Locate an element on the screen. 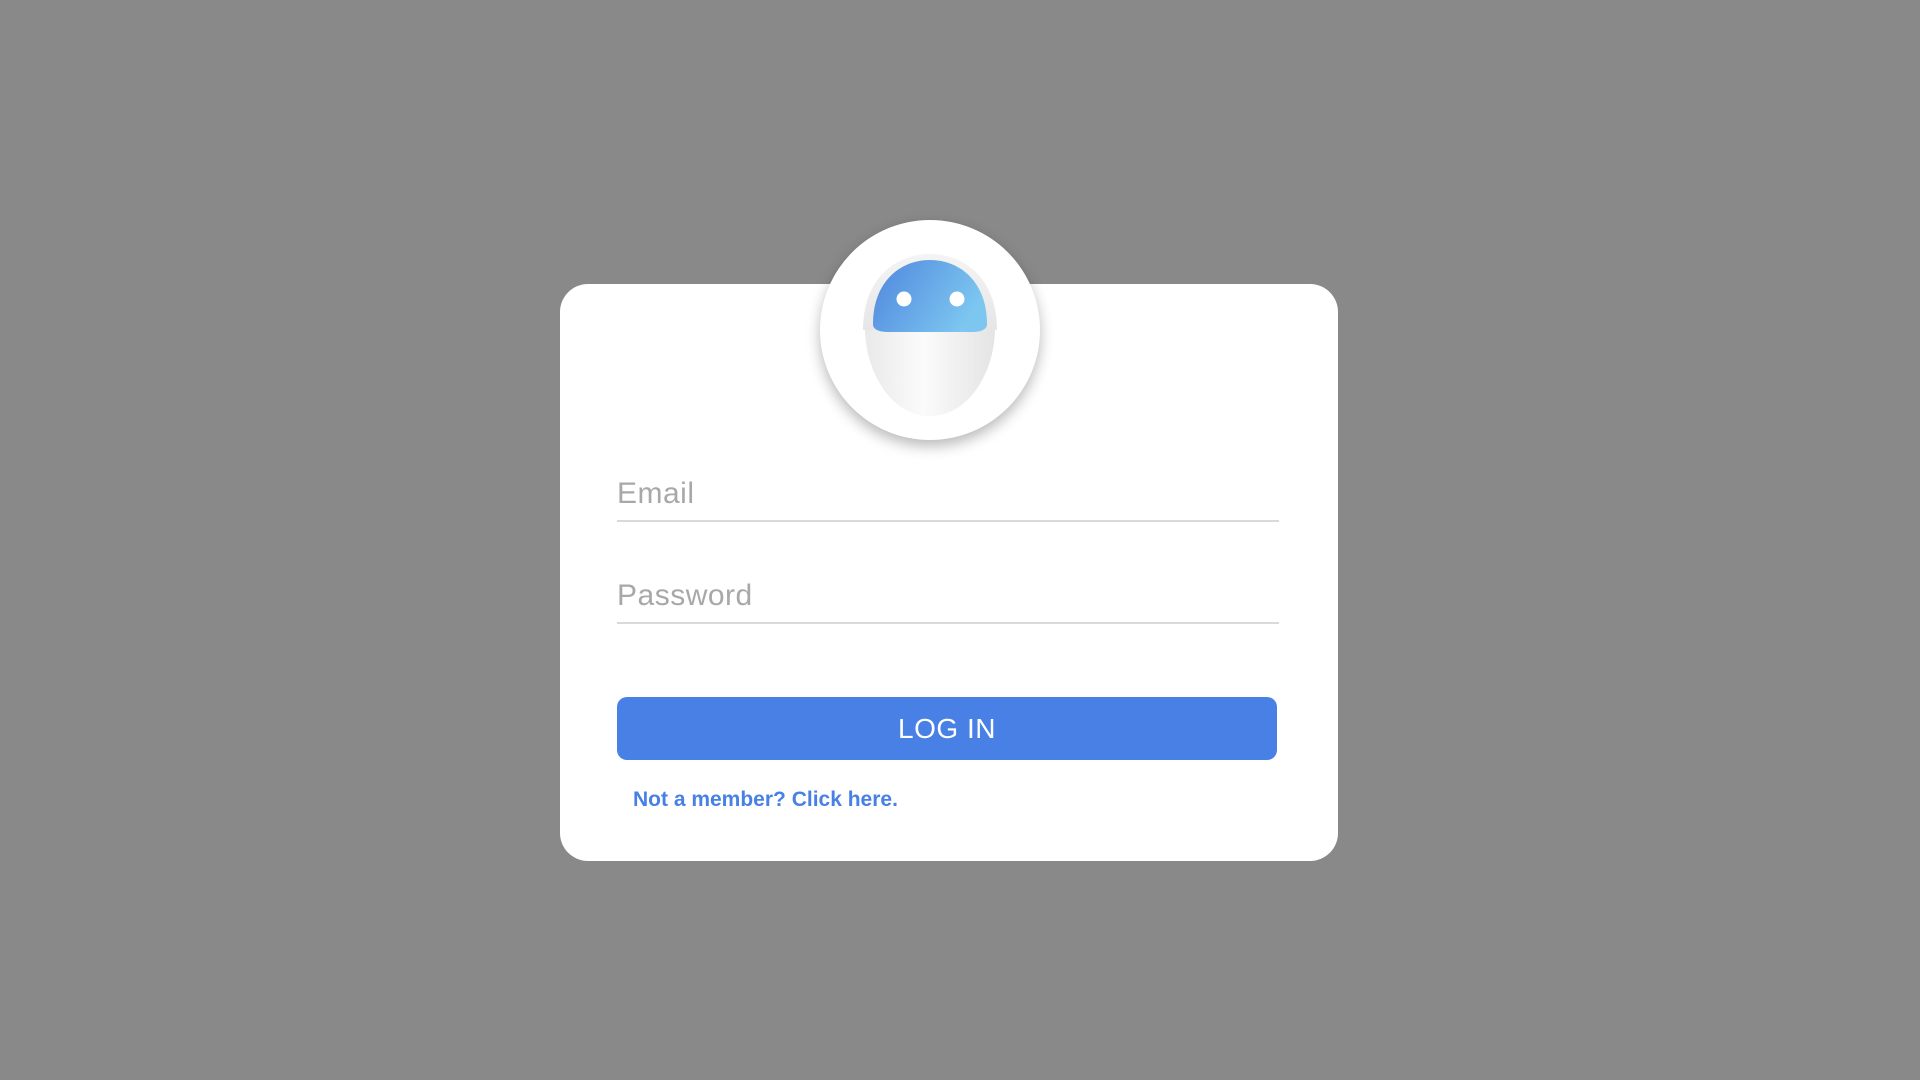 The height and width of the screenshot is (1080, 1920). avatar is located at coordinates (930, 330).